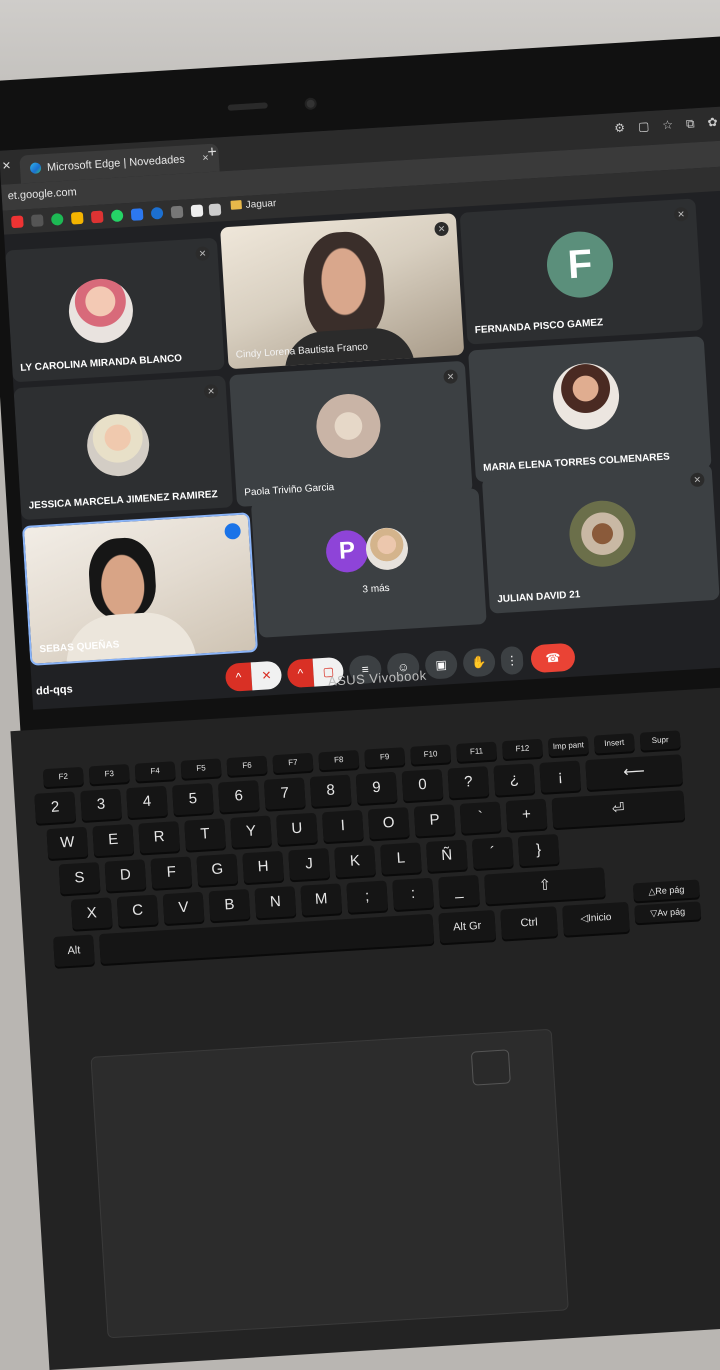 The width and height of the screenshot is (720, 1370). I want to click on key: D, so click(125, 875).